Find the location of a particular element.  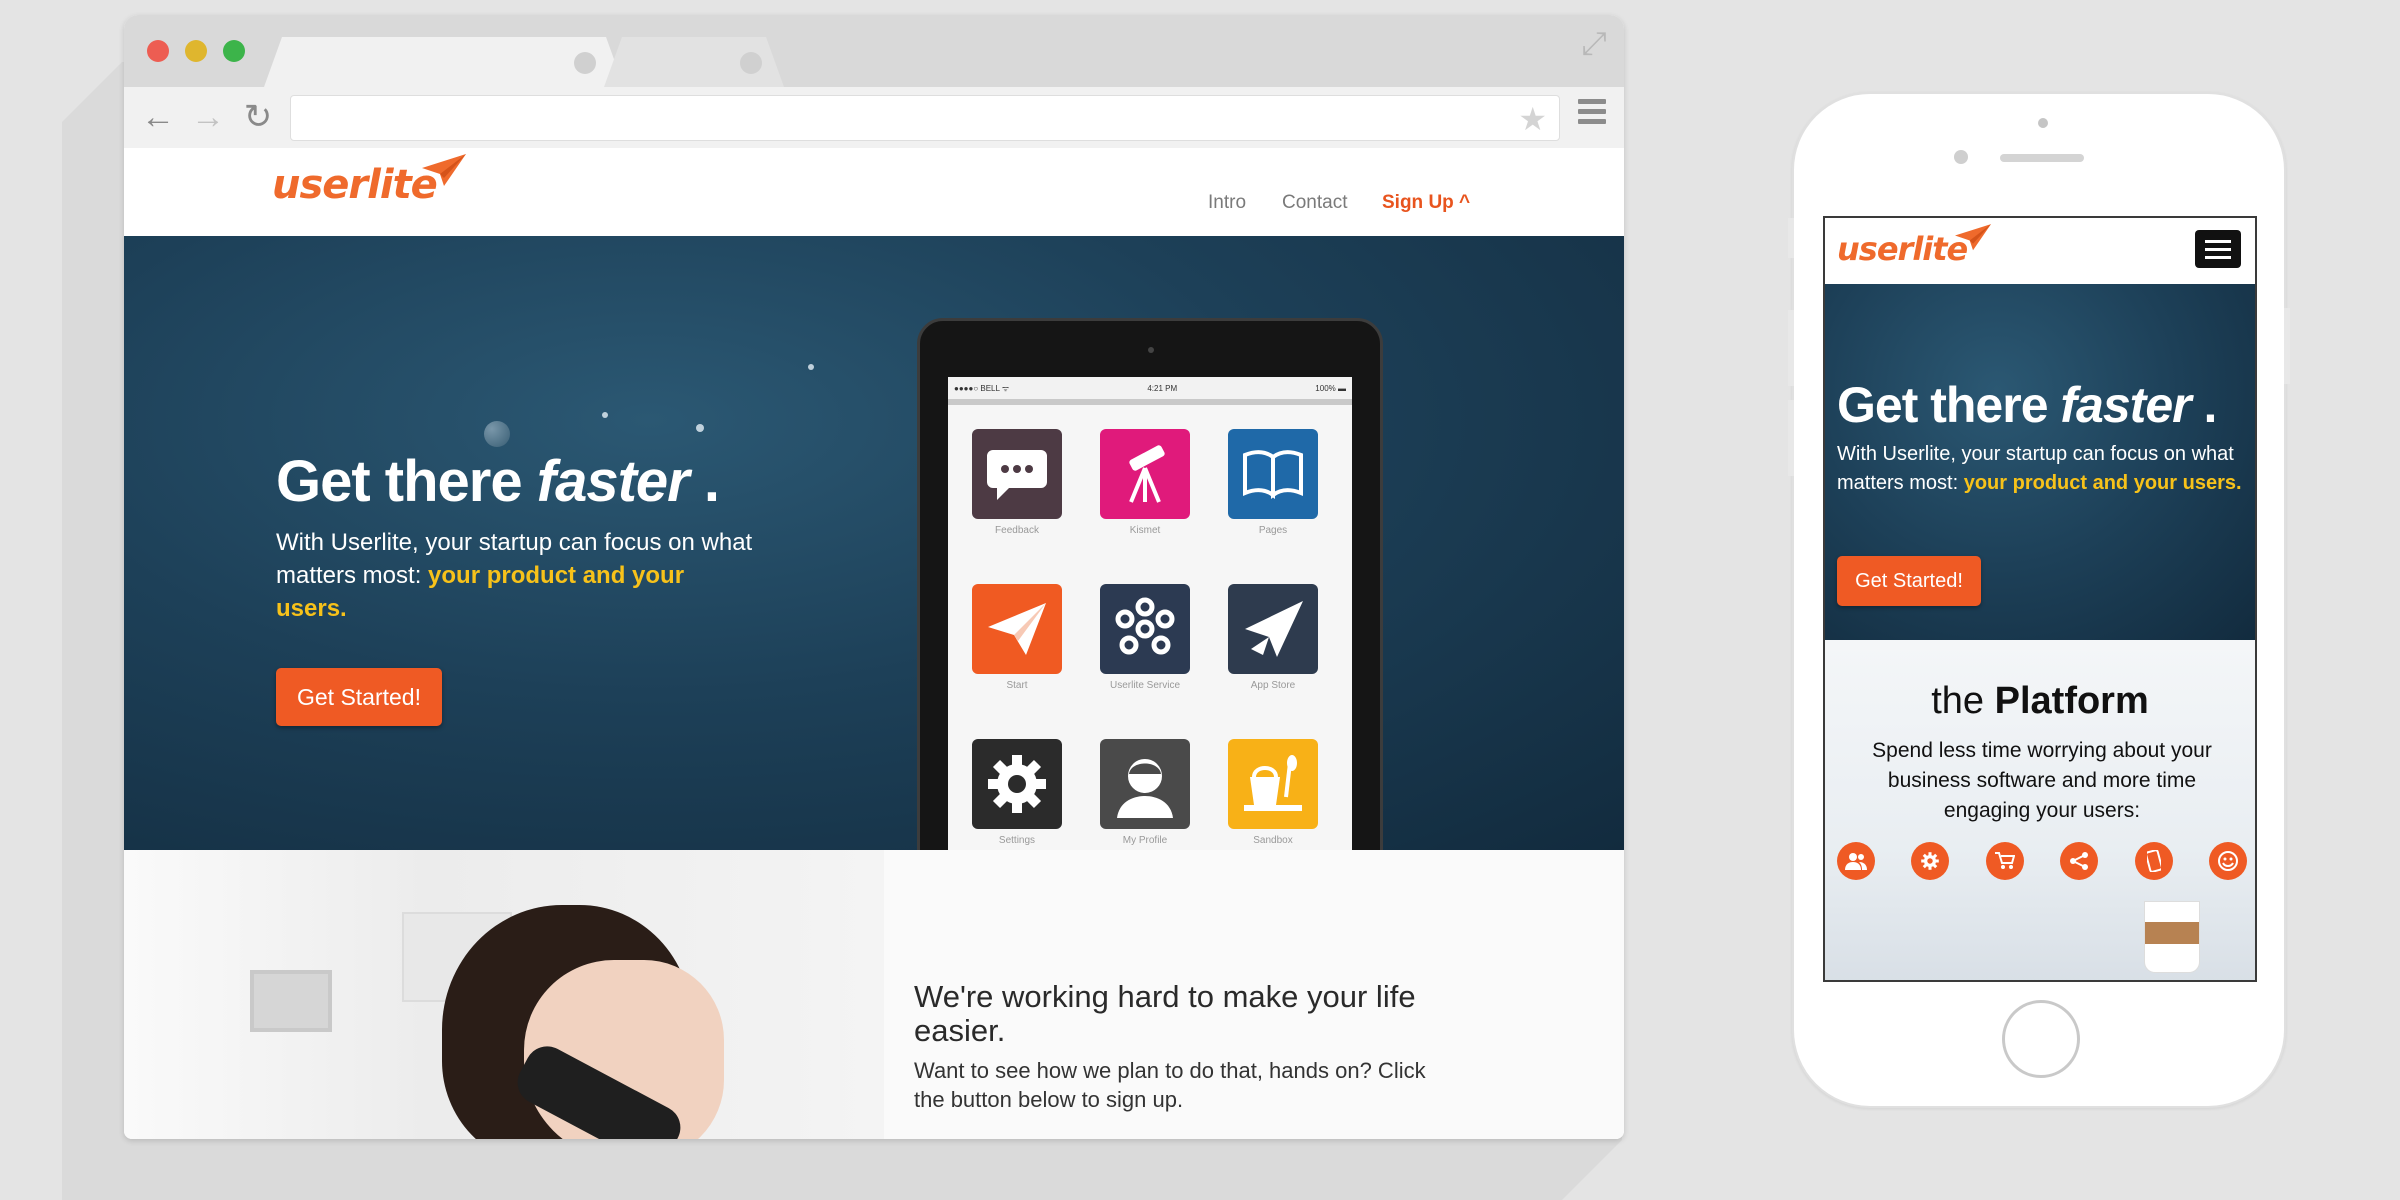

mobile-header: userlite is located at coordinates (2040, 251).